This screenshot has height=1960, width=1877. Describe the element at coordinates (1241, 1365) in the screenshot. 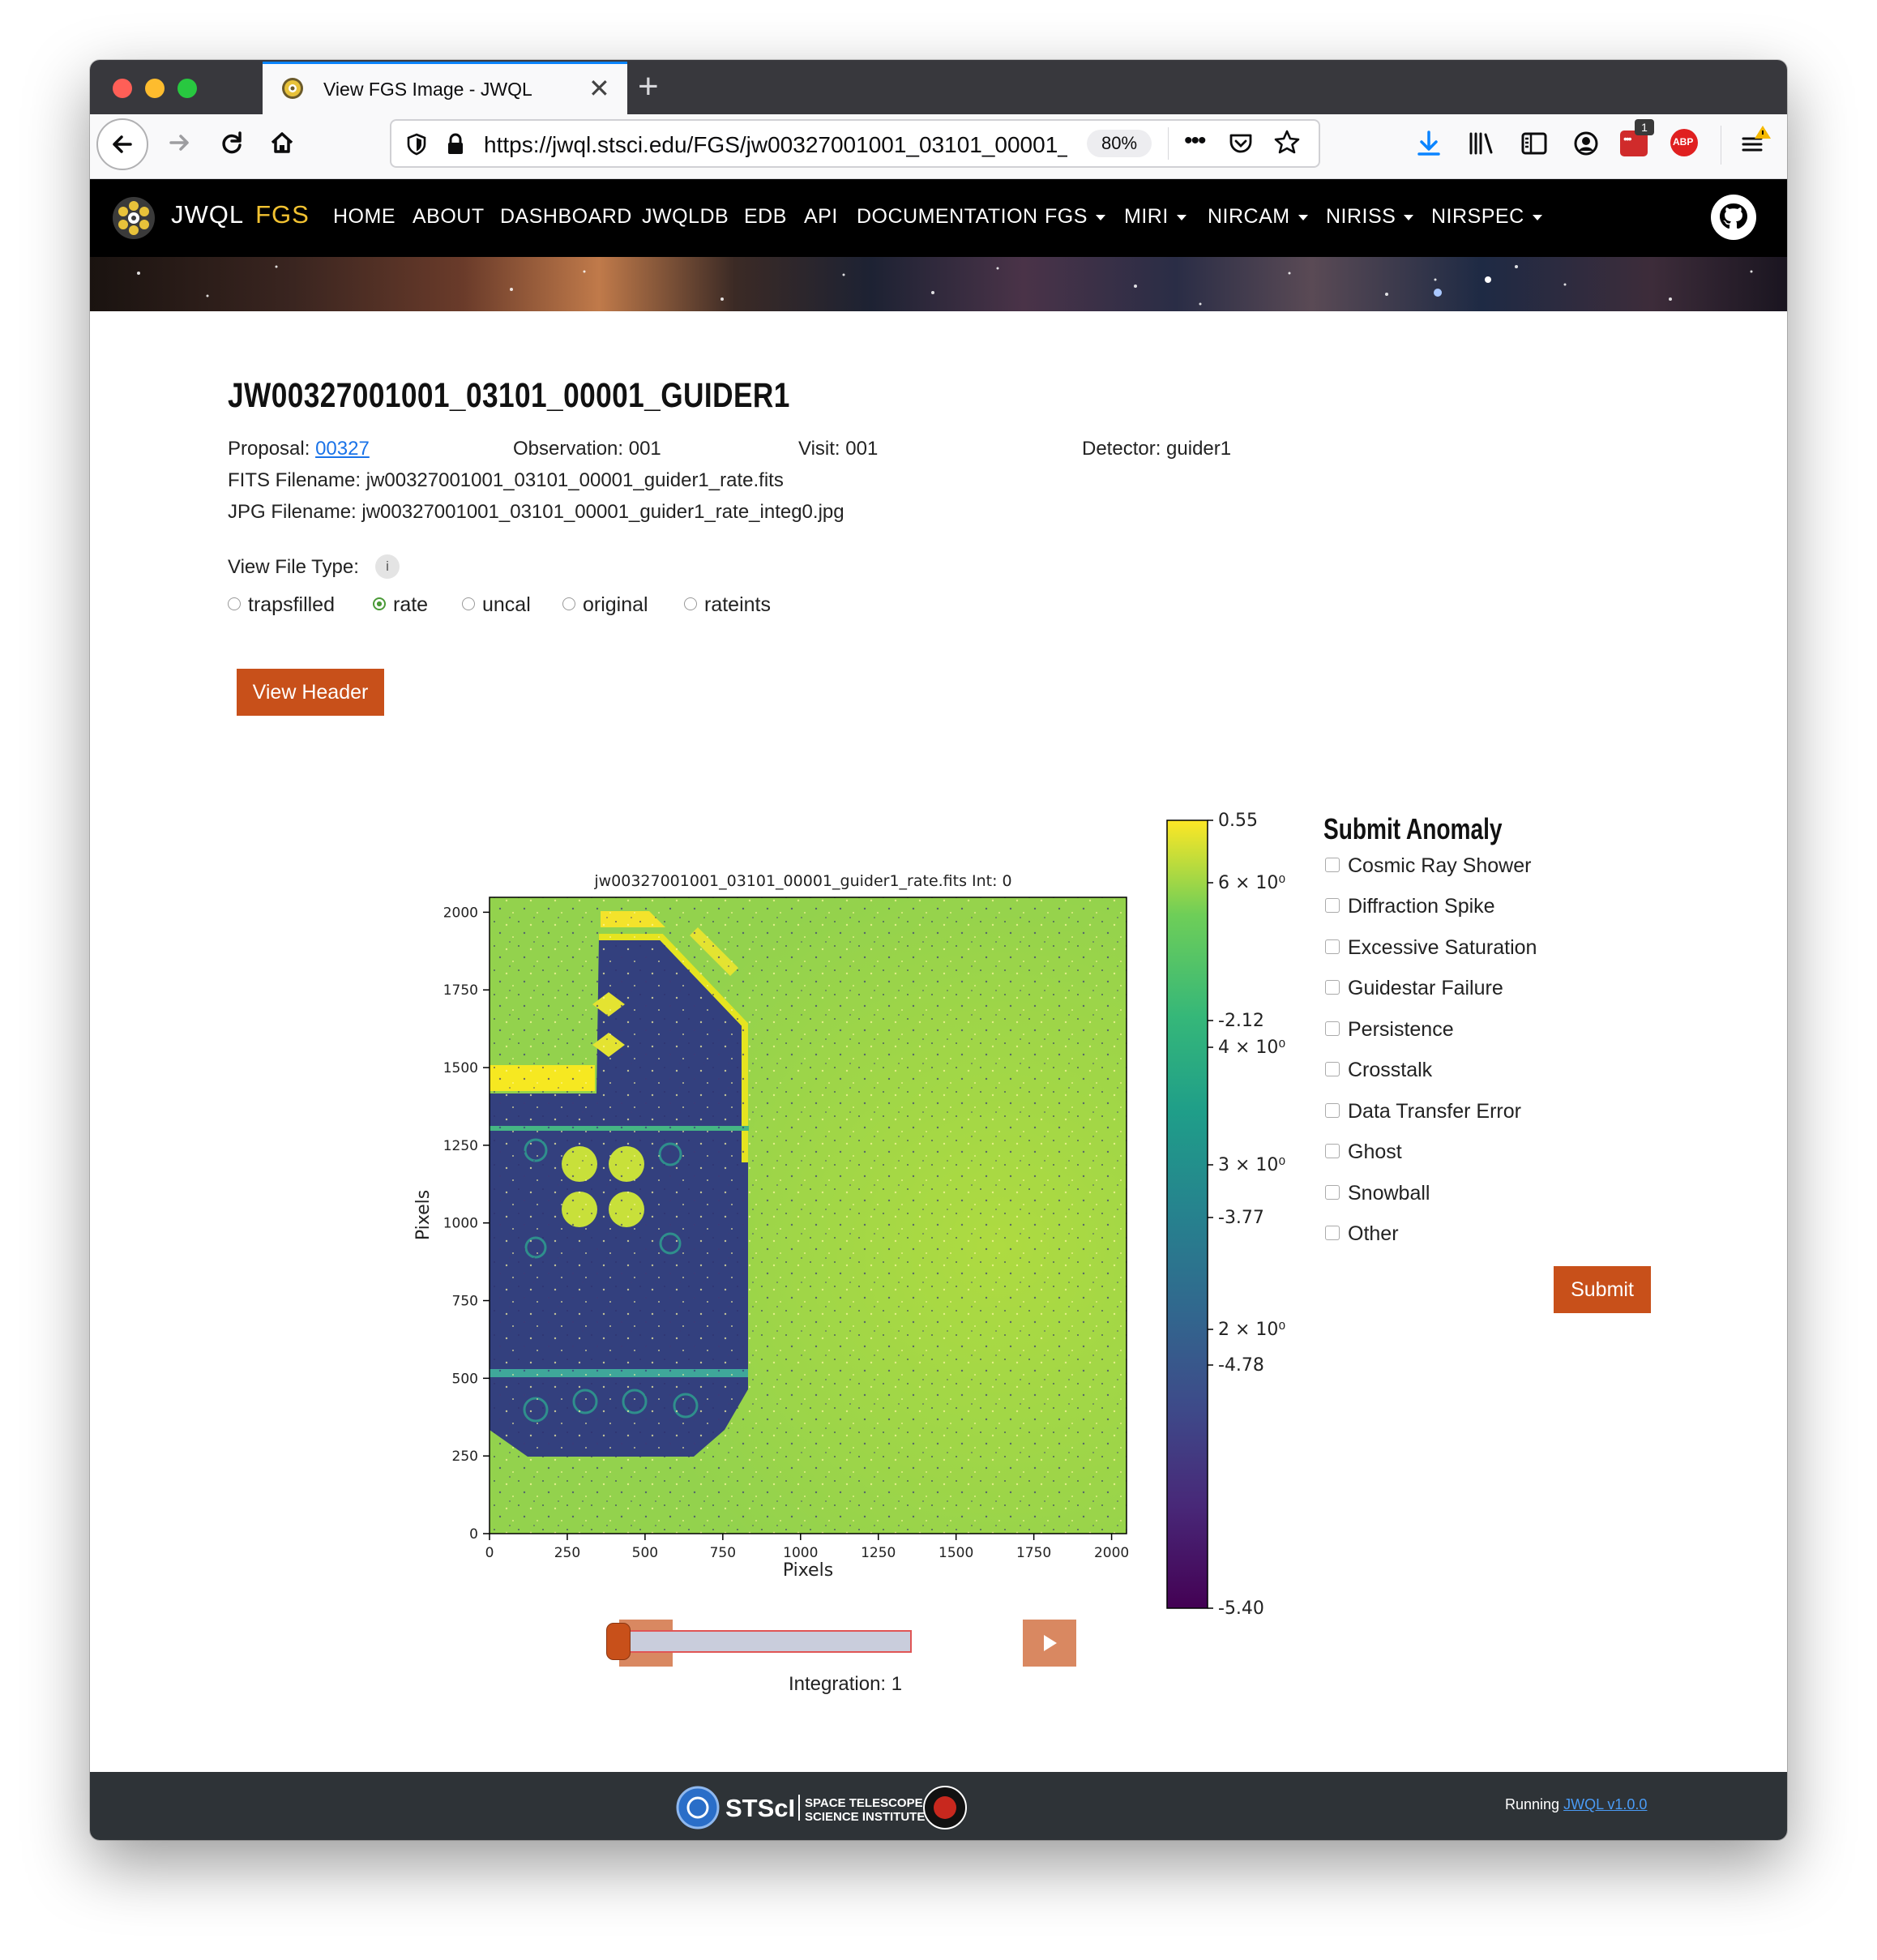

I see `colorbar-tick-label: -4.78` at that location.